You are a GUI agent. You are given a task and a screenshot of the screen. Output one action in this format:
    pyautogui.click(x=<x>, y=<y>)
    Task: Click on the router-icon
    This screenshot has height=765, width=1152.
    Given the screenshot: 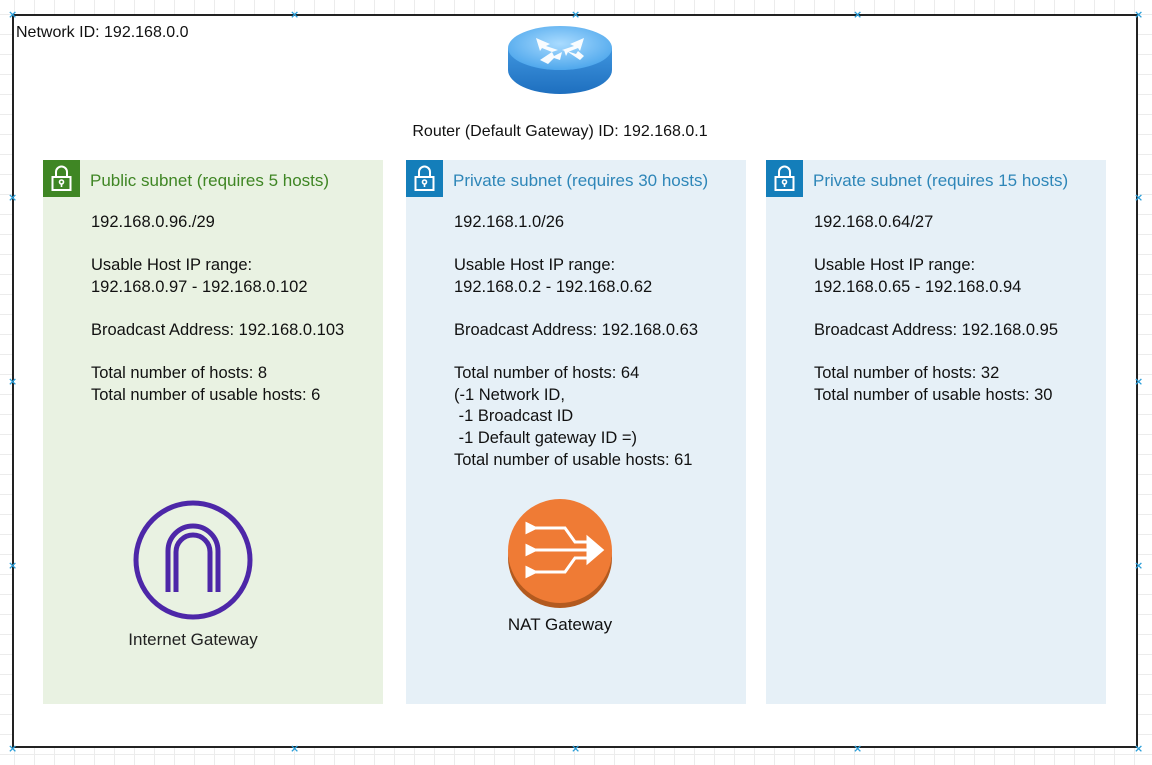 What is the action you would take?
    pyautogui.click(x=560, y=61)
    